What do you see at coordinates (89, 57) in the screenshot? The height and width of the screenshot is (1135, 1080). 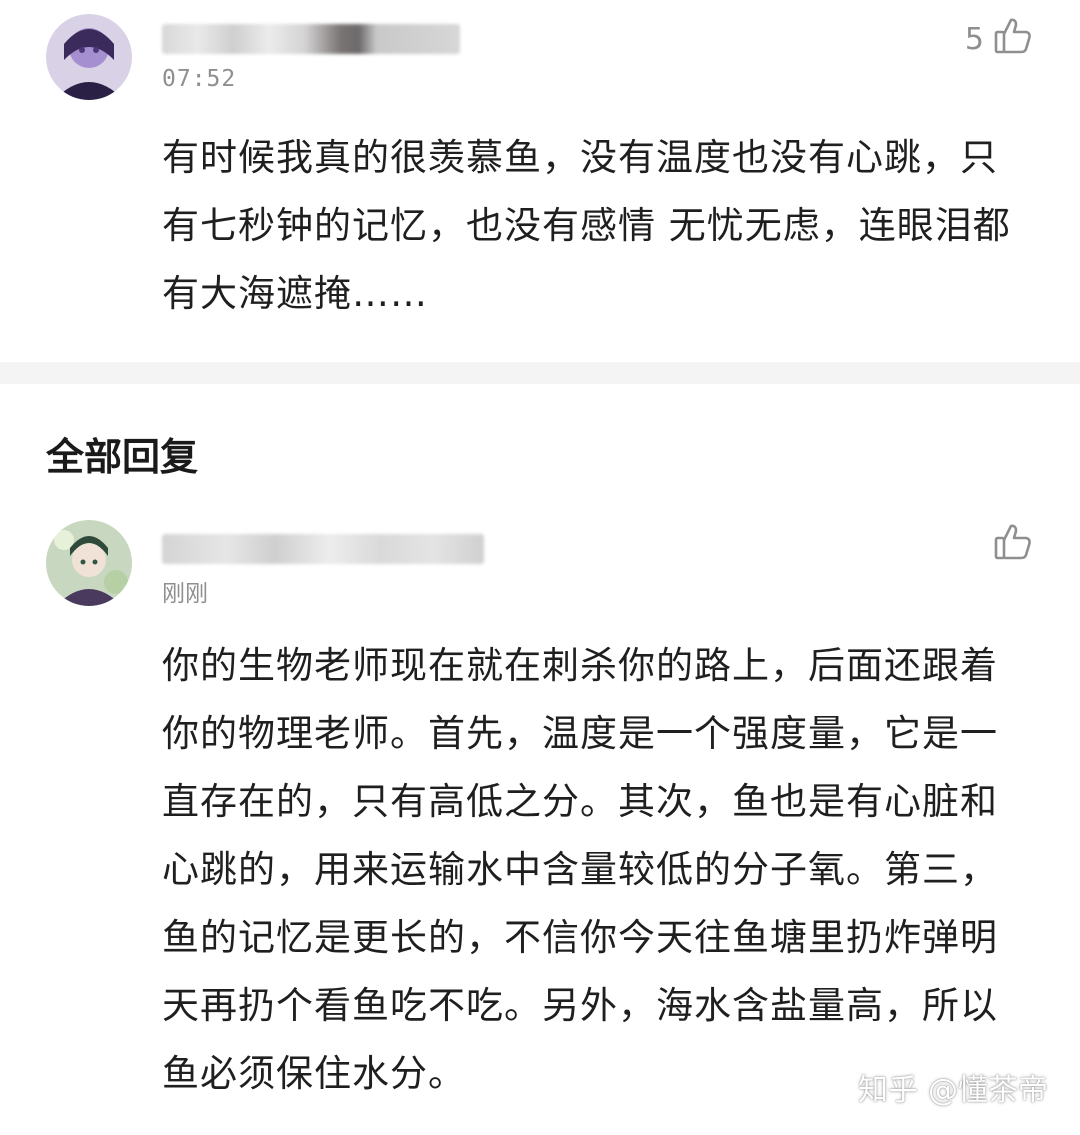 I see `user-avatar` at bounding box center [89, 57].